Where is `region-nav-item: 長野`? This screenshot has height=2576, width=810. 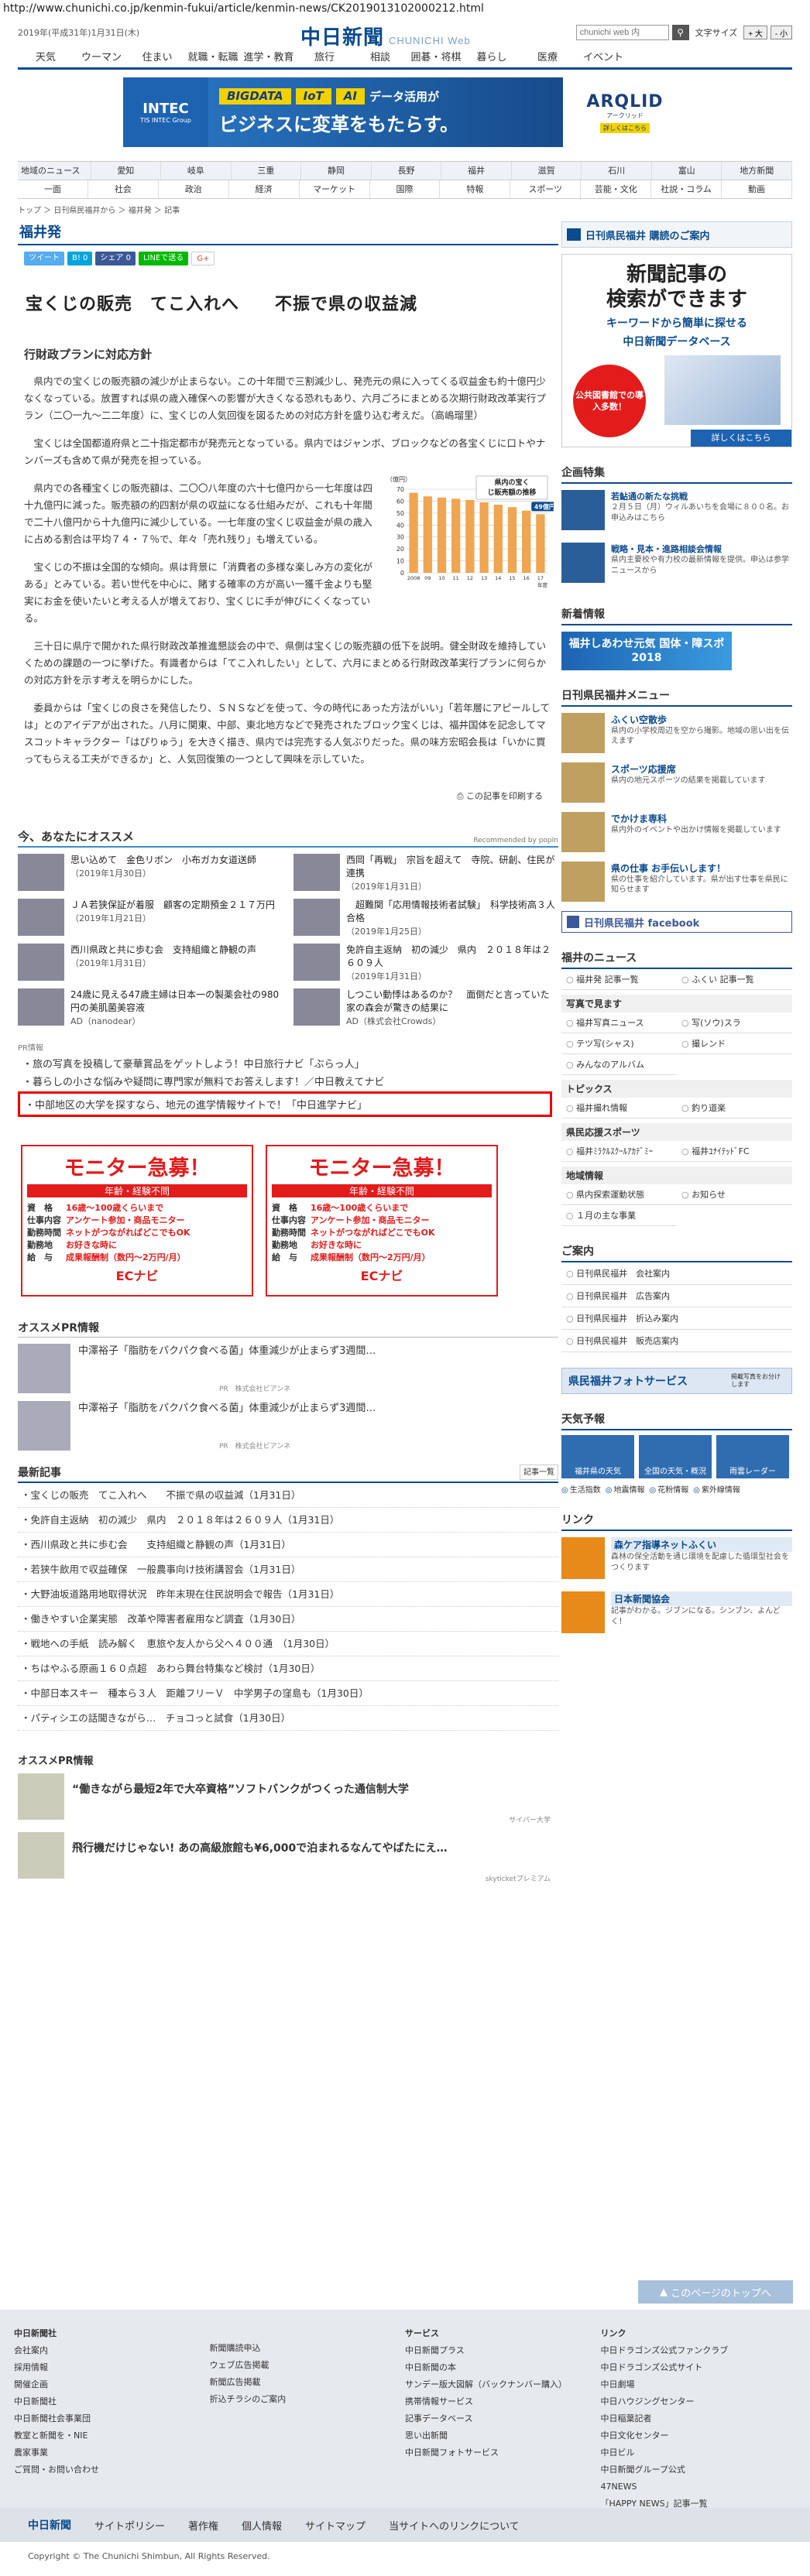 region-nav-item: 長野 is located at coordinates (407, 171).